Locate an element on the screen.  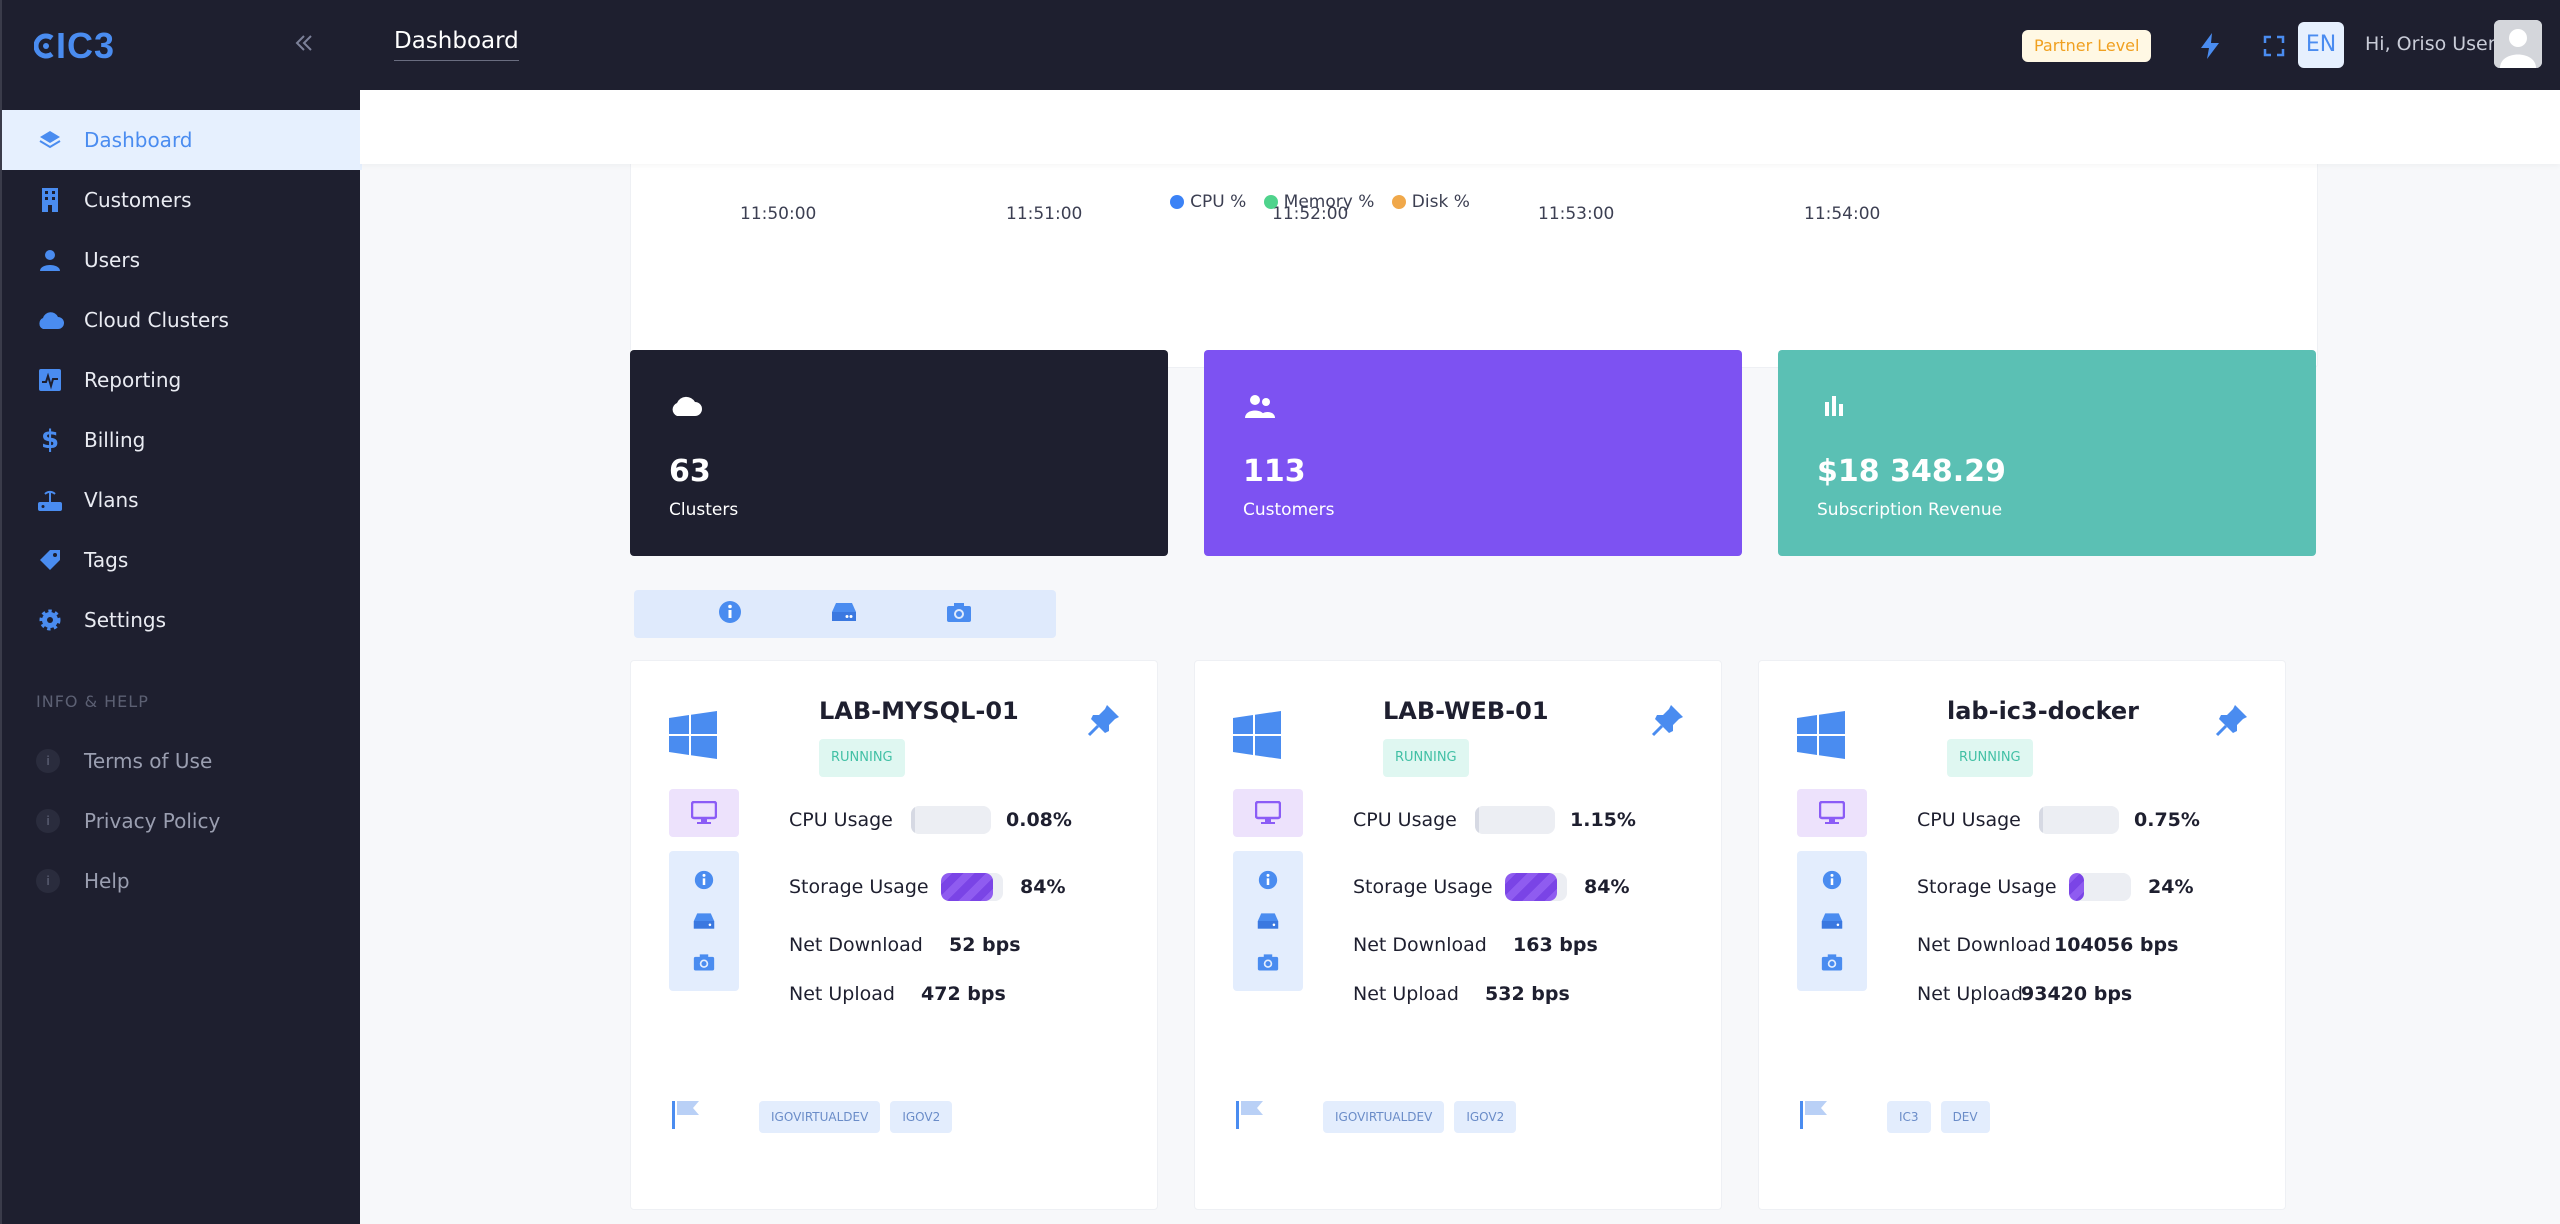
gear-icon is located at coordinates (50, 620).